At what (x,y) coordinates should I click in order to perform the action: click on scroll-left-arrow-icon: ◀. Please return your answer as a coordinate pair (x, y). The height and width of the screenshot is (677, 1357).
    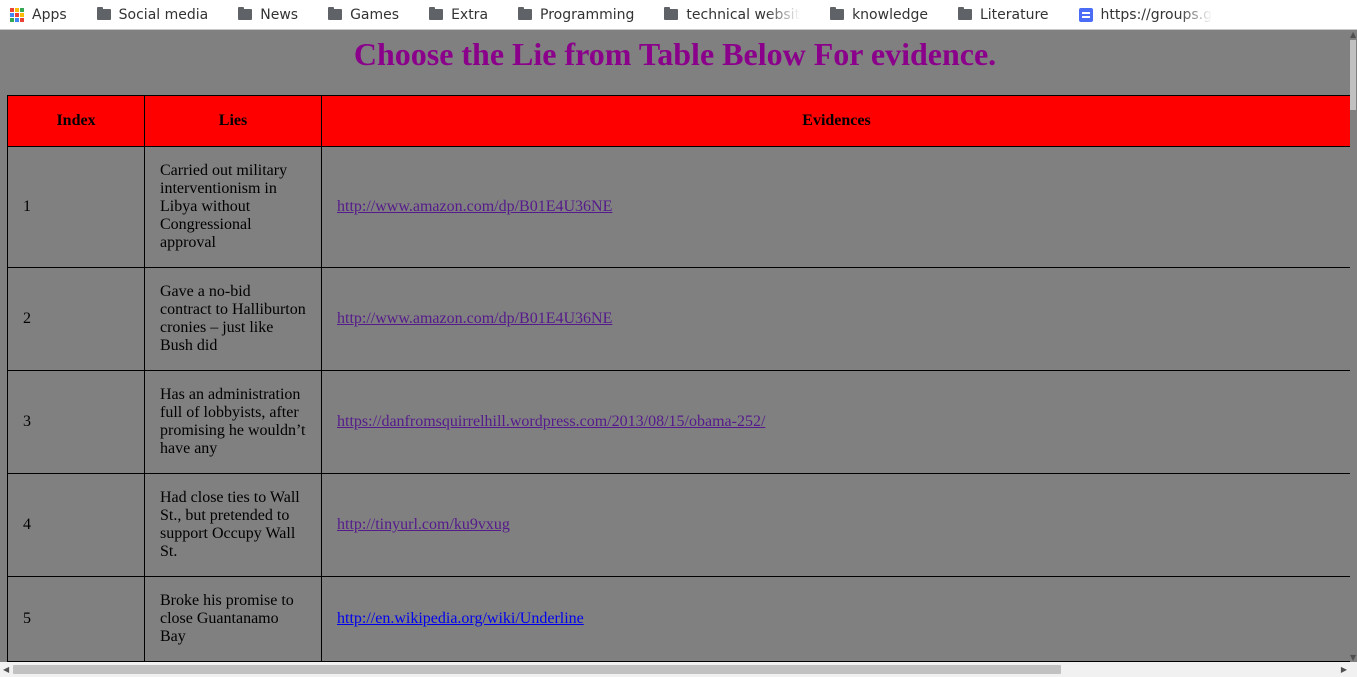
    Looking at the image, I should click on (6, 669).